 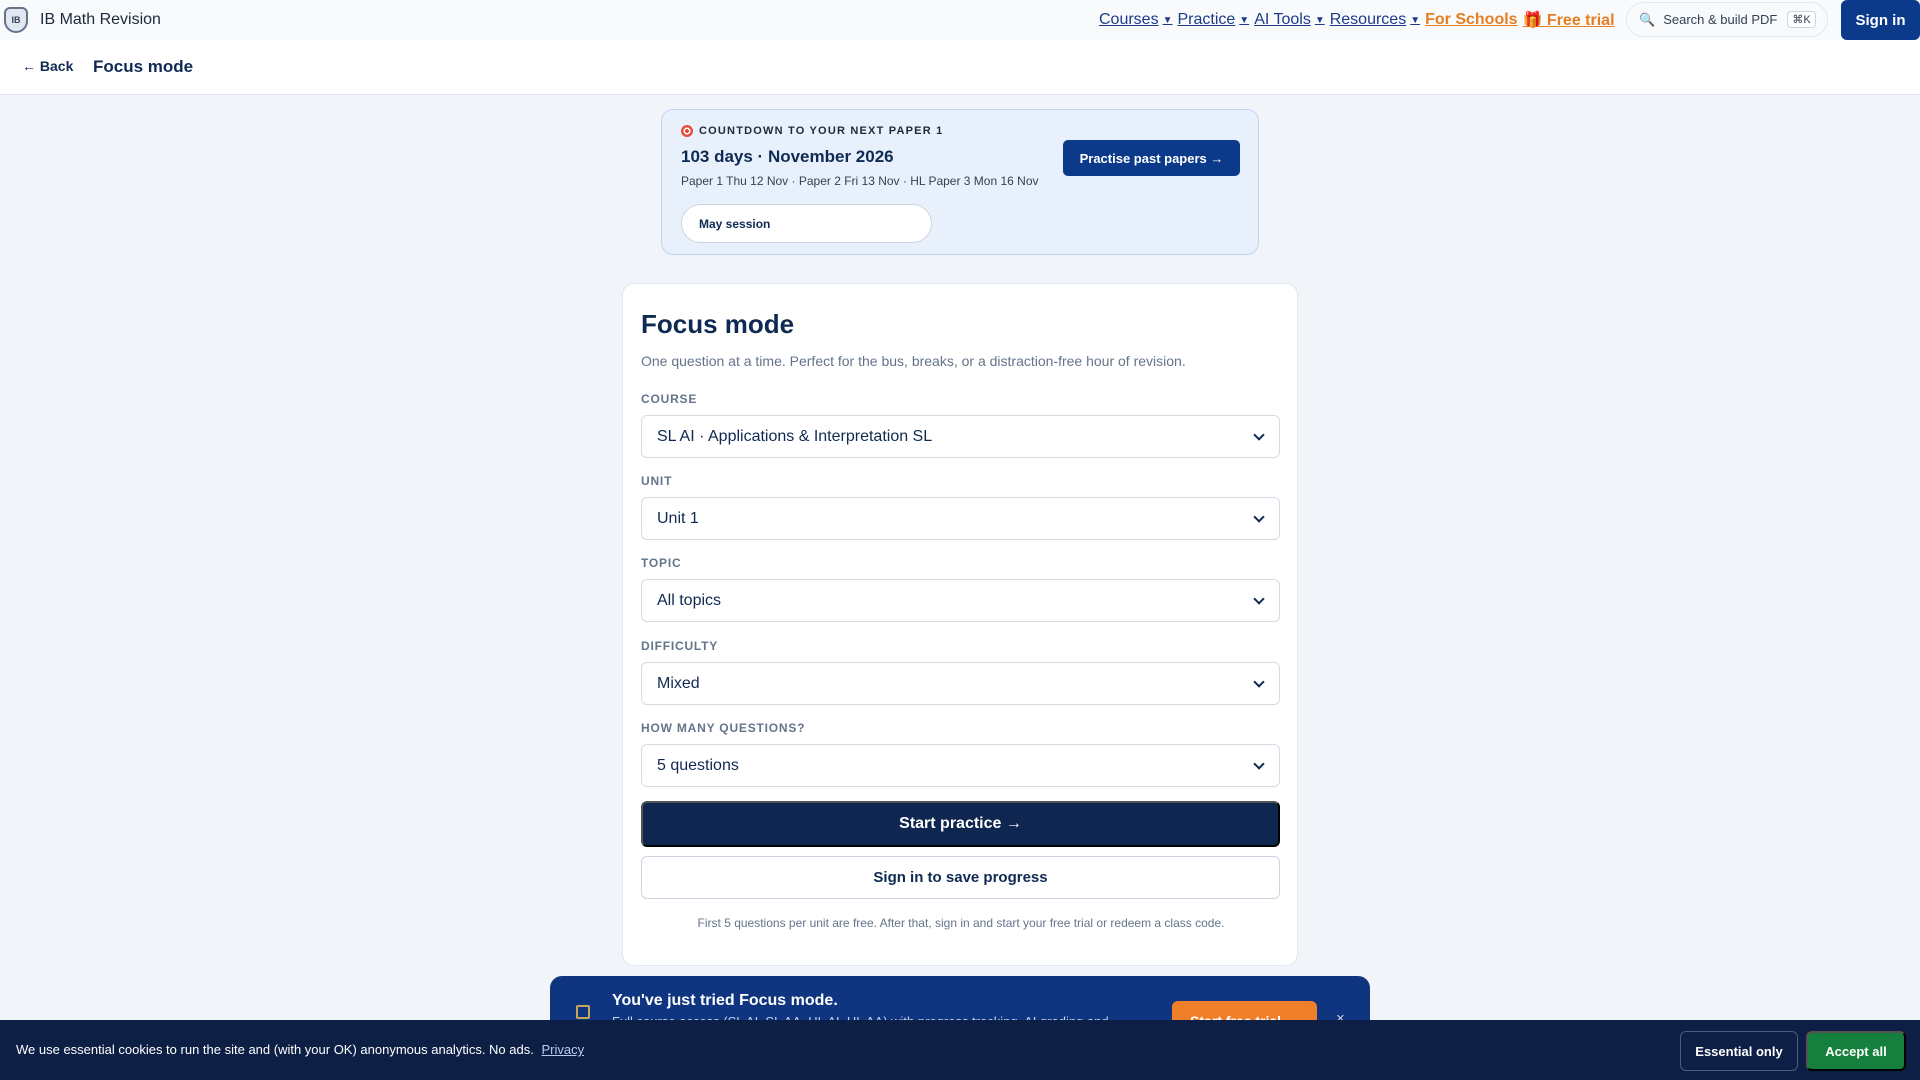 What do you see at coordinates (795, 436) in the screenshot?
I see `course-value: SL AI · Applications & Interpretation SL` at bounding box center [795, 436].